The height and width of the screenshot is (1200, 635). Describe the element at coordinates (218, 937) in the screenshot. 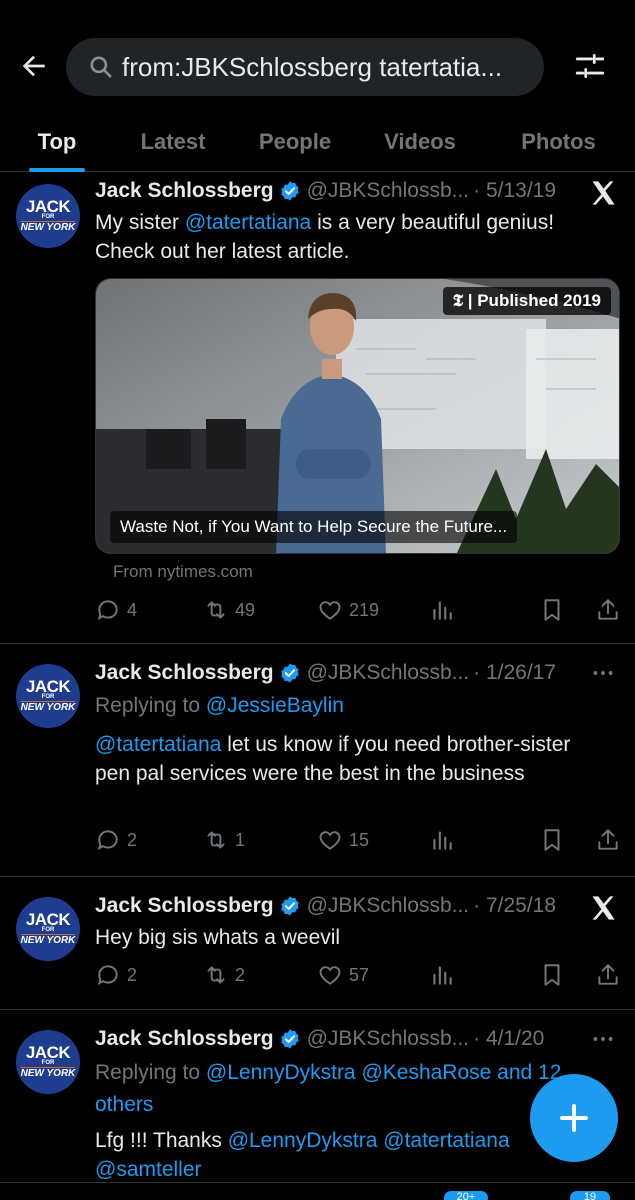

I see `tweet-text: Hey big sis whats a weevil` at that location.